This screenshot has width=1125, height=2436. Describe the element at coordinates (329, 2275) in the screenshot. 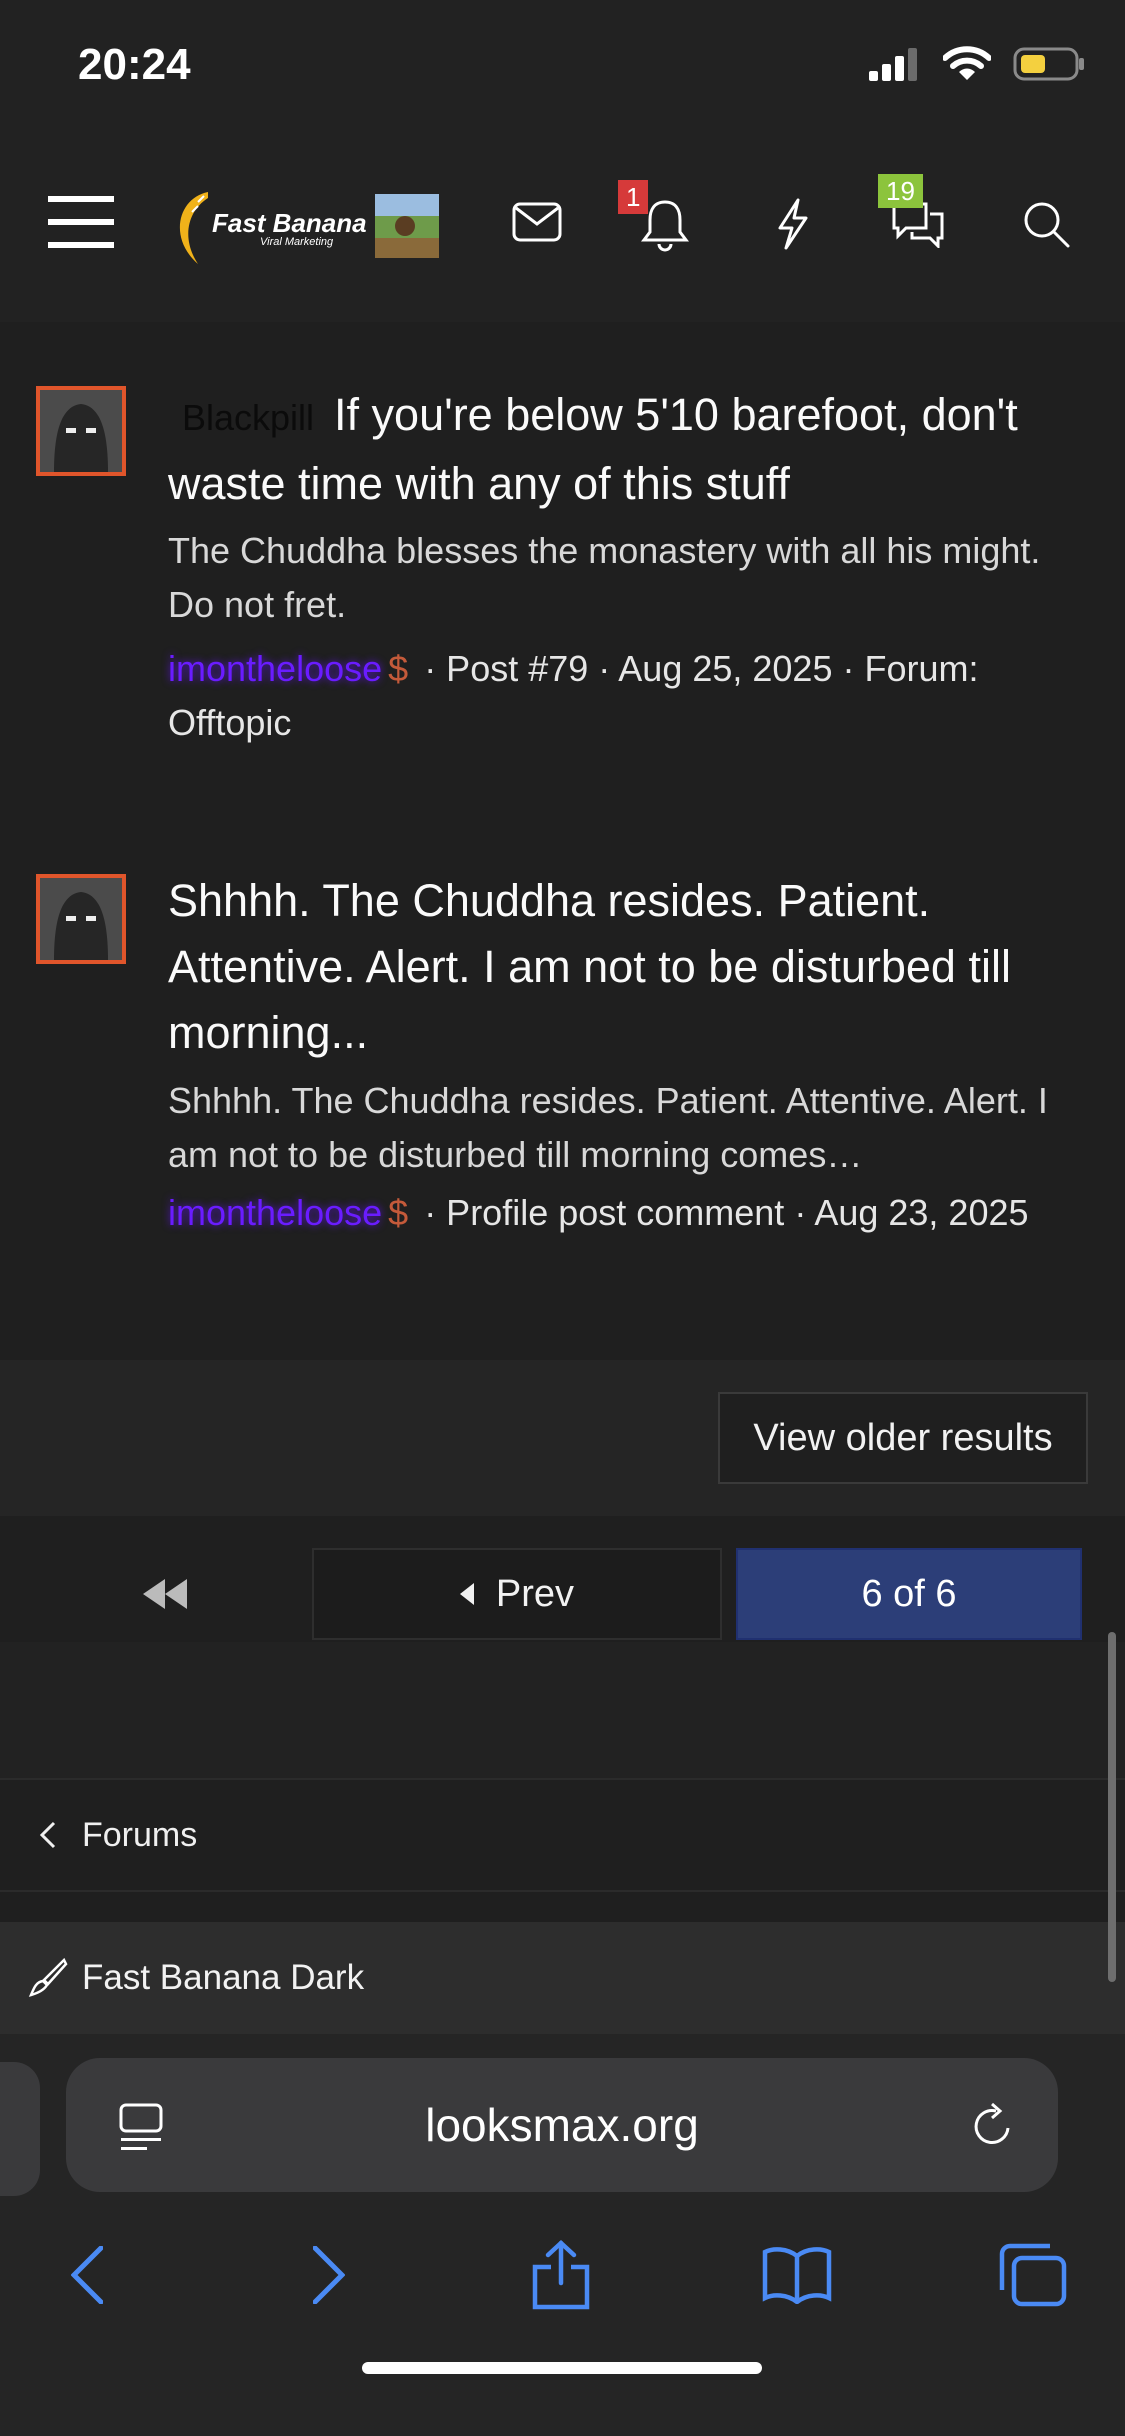

I see `forward-icon` at that location.